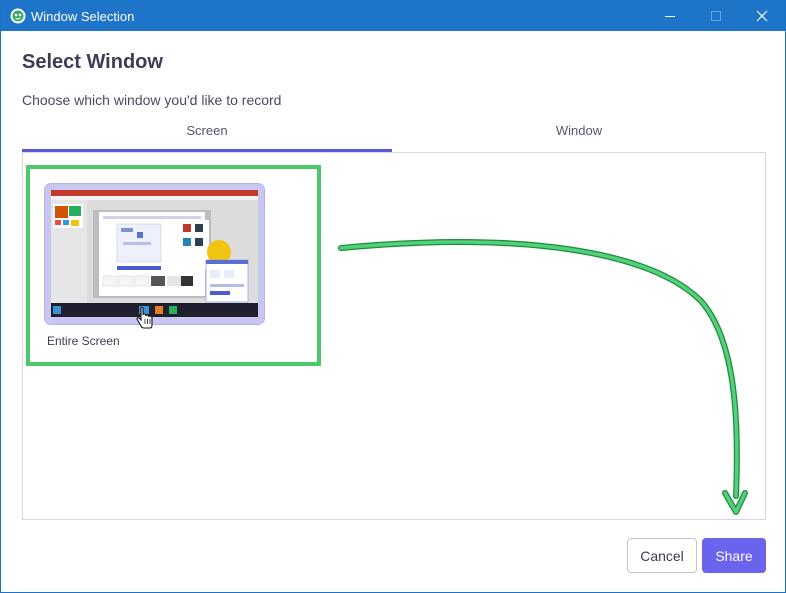 This screenshot has height=593, width=786. I want to click on close-button, so click(762, 16).